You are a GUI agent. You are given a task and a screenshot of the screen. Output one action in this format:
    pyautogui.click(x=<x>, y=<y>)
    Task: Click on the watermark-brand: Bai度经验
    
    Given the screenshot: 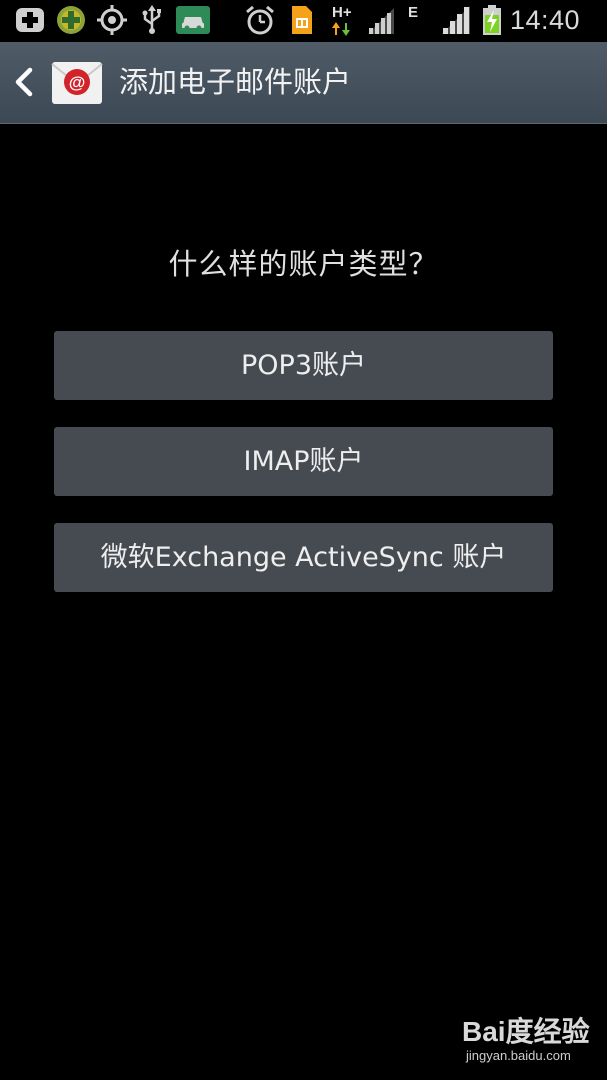 What is the action you would take?
    pyautogui.click(x=526, y=1031)
    